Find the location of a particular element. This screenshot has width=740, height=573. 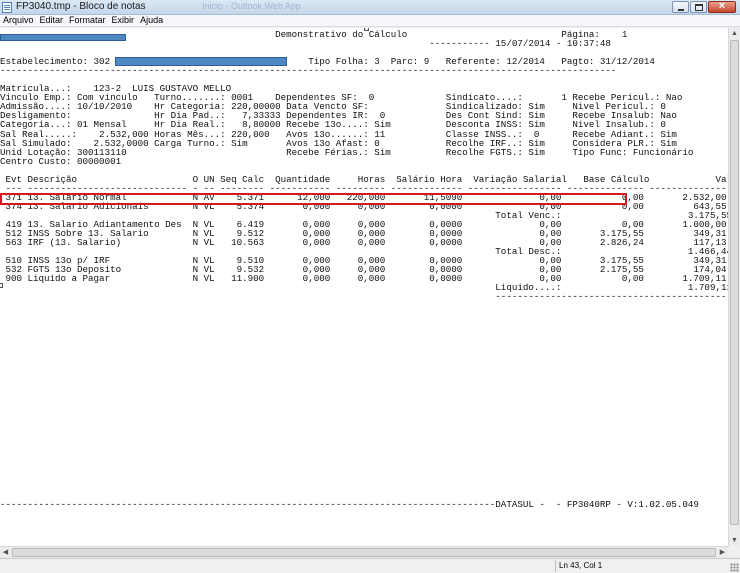

horizontal-scroll-thumb is located at coordinates (364, 552).